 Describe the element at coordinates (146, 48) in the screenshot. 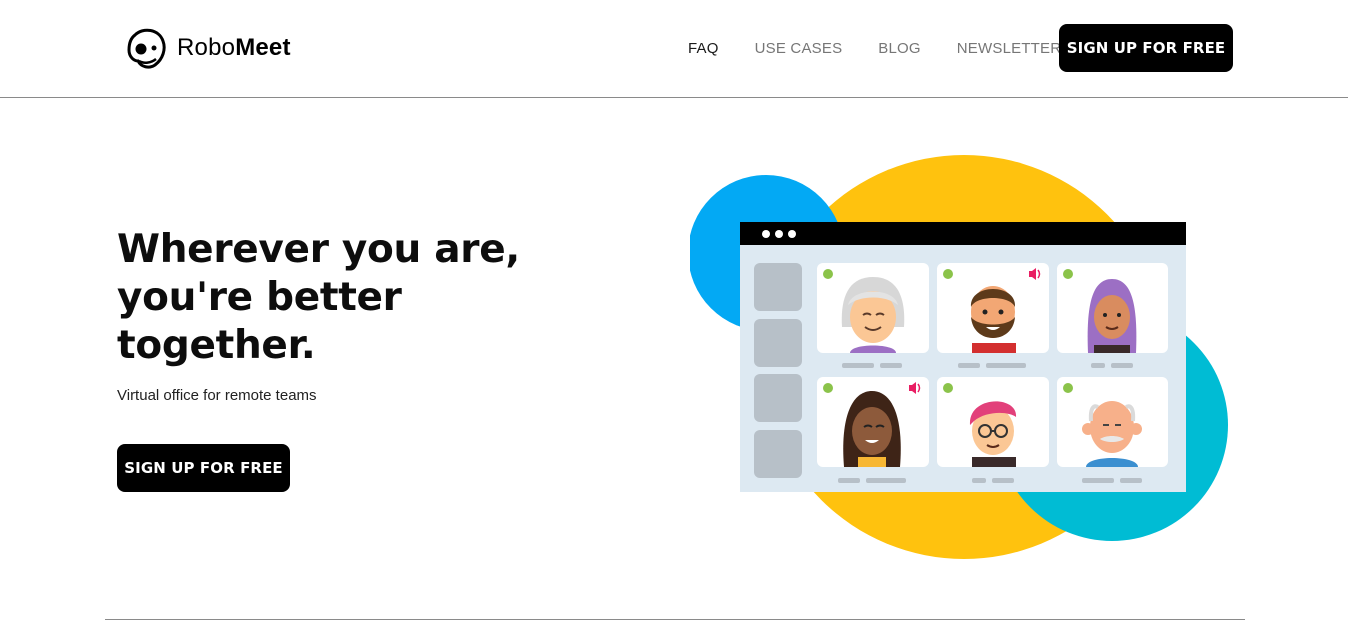

I see `robot-head-icon` at that location.